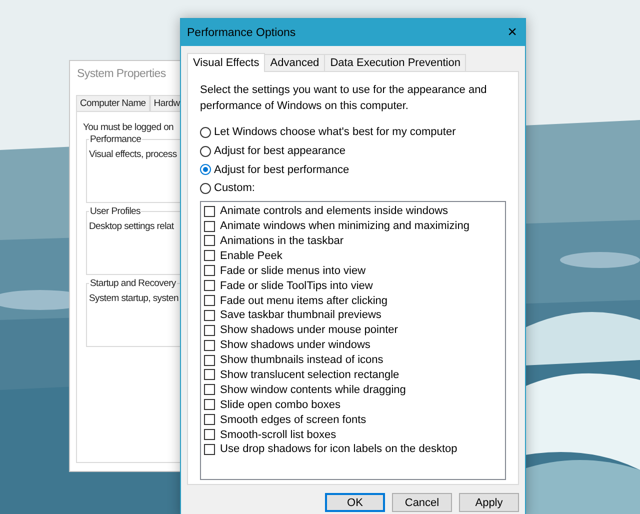  What do you see at coordinates (354, 434) in the screenshot?
I see `checkbox-option: Smooth-scroll list boxes` at bounding box center [354, 434].